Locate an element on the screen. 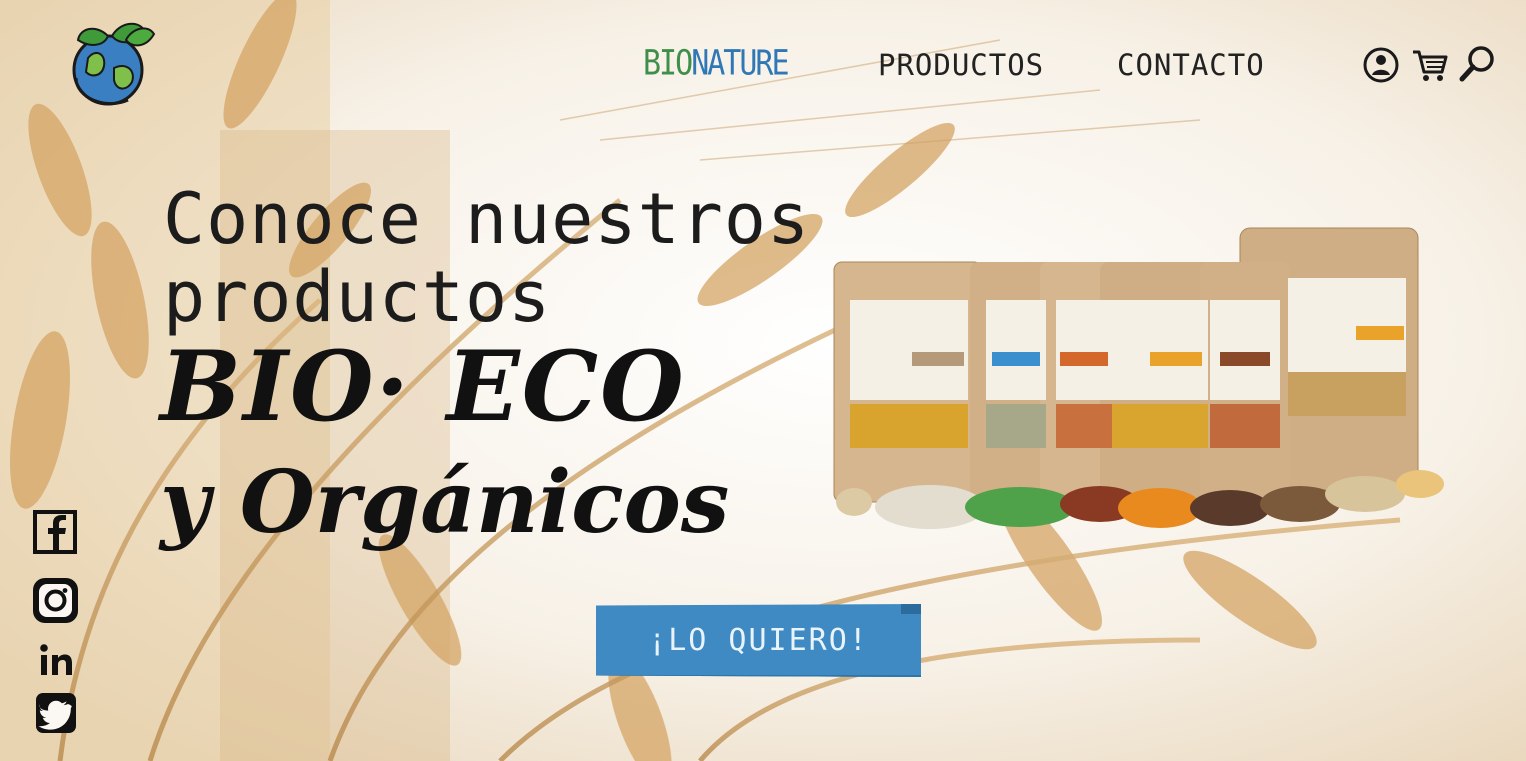 The image size is (1526, 761). instagram-icon is located at coordinates (55, 601).